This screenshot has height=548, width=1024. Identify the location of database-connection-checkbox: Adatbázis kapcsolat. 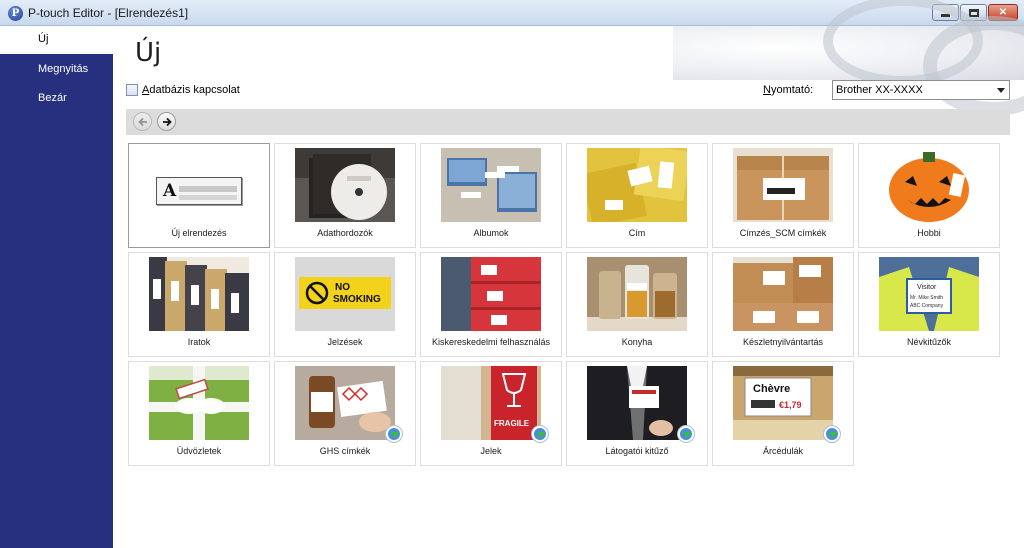
(183, 90).